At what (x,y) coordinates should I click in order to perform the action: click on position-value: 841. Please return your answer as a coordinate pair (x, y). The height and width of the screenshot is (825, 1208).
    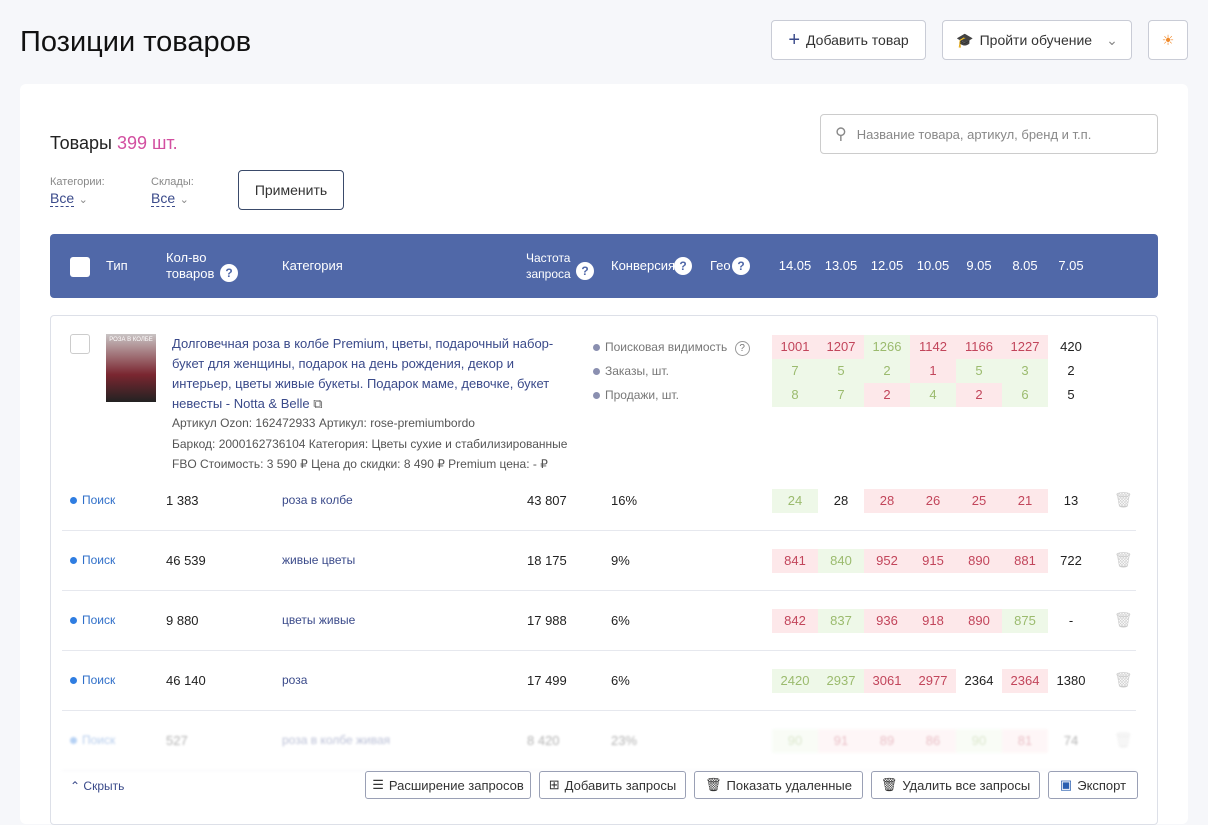
    Looking at the image, I should click on (795, 561).